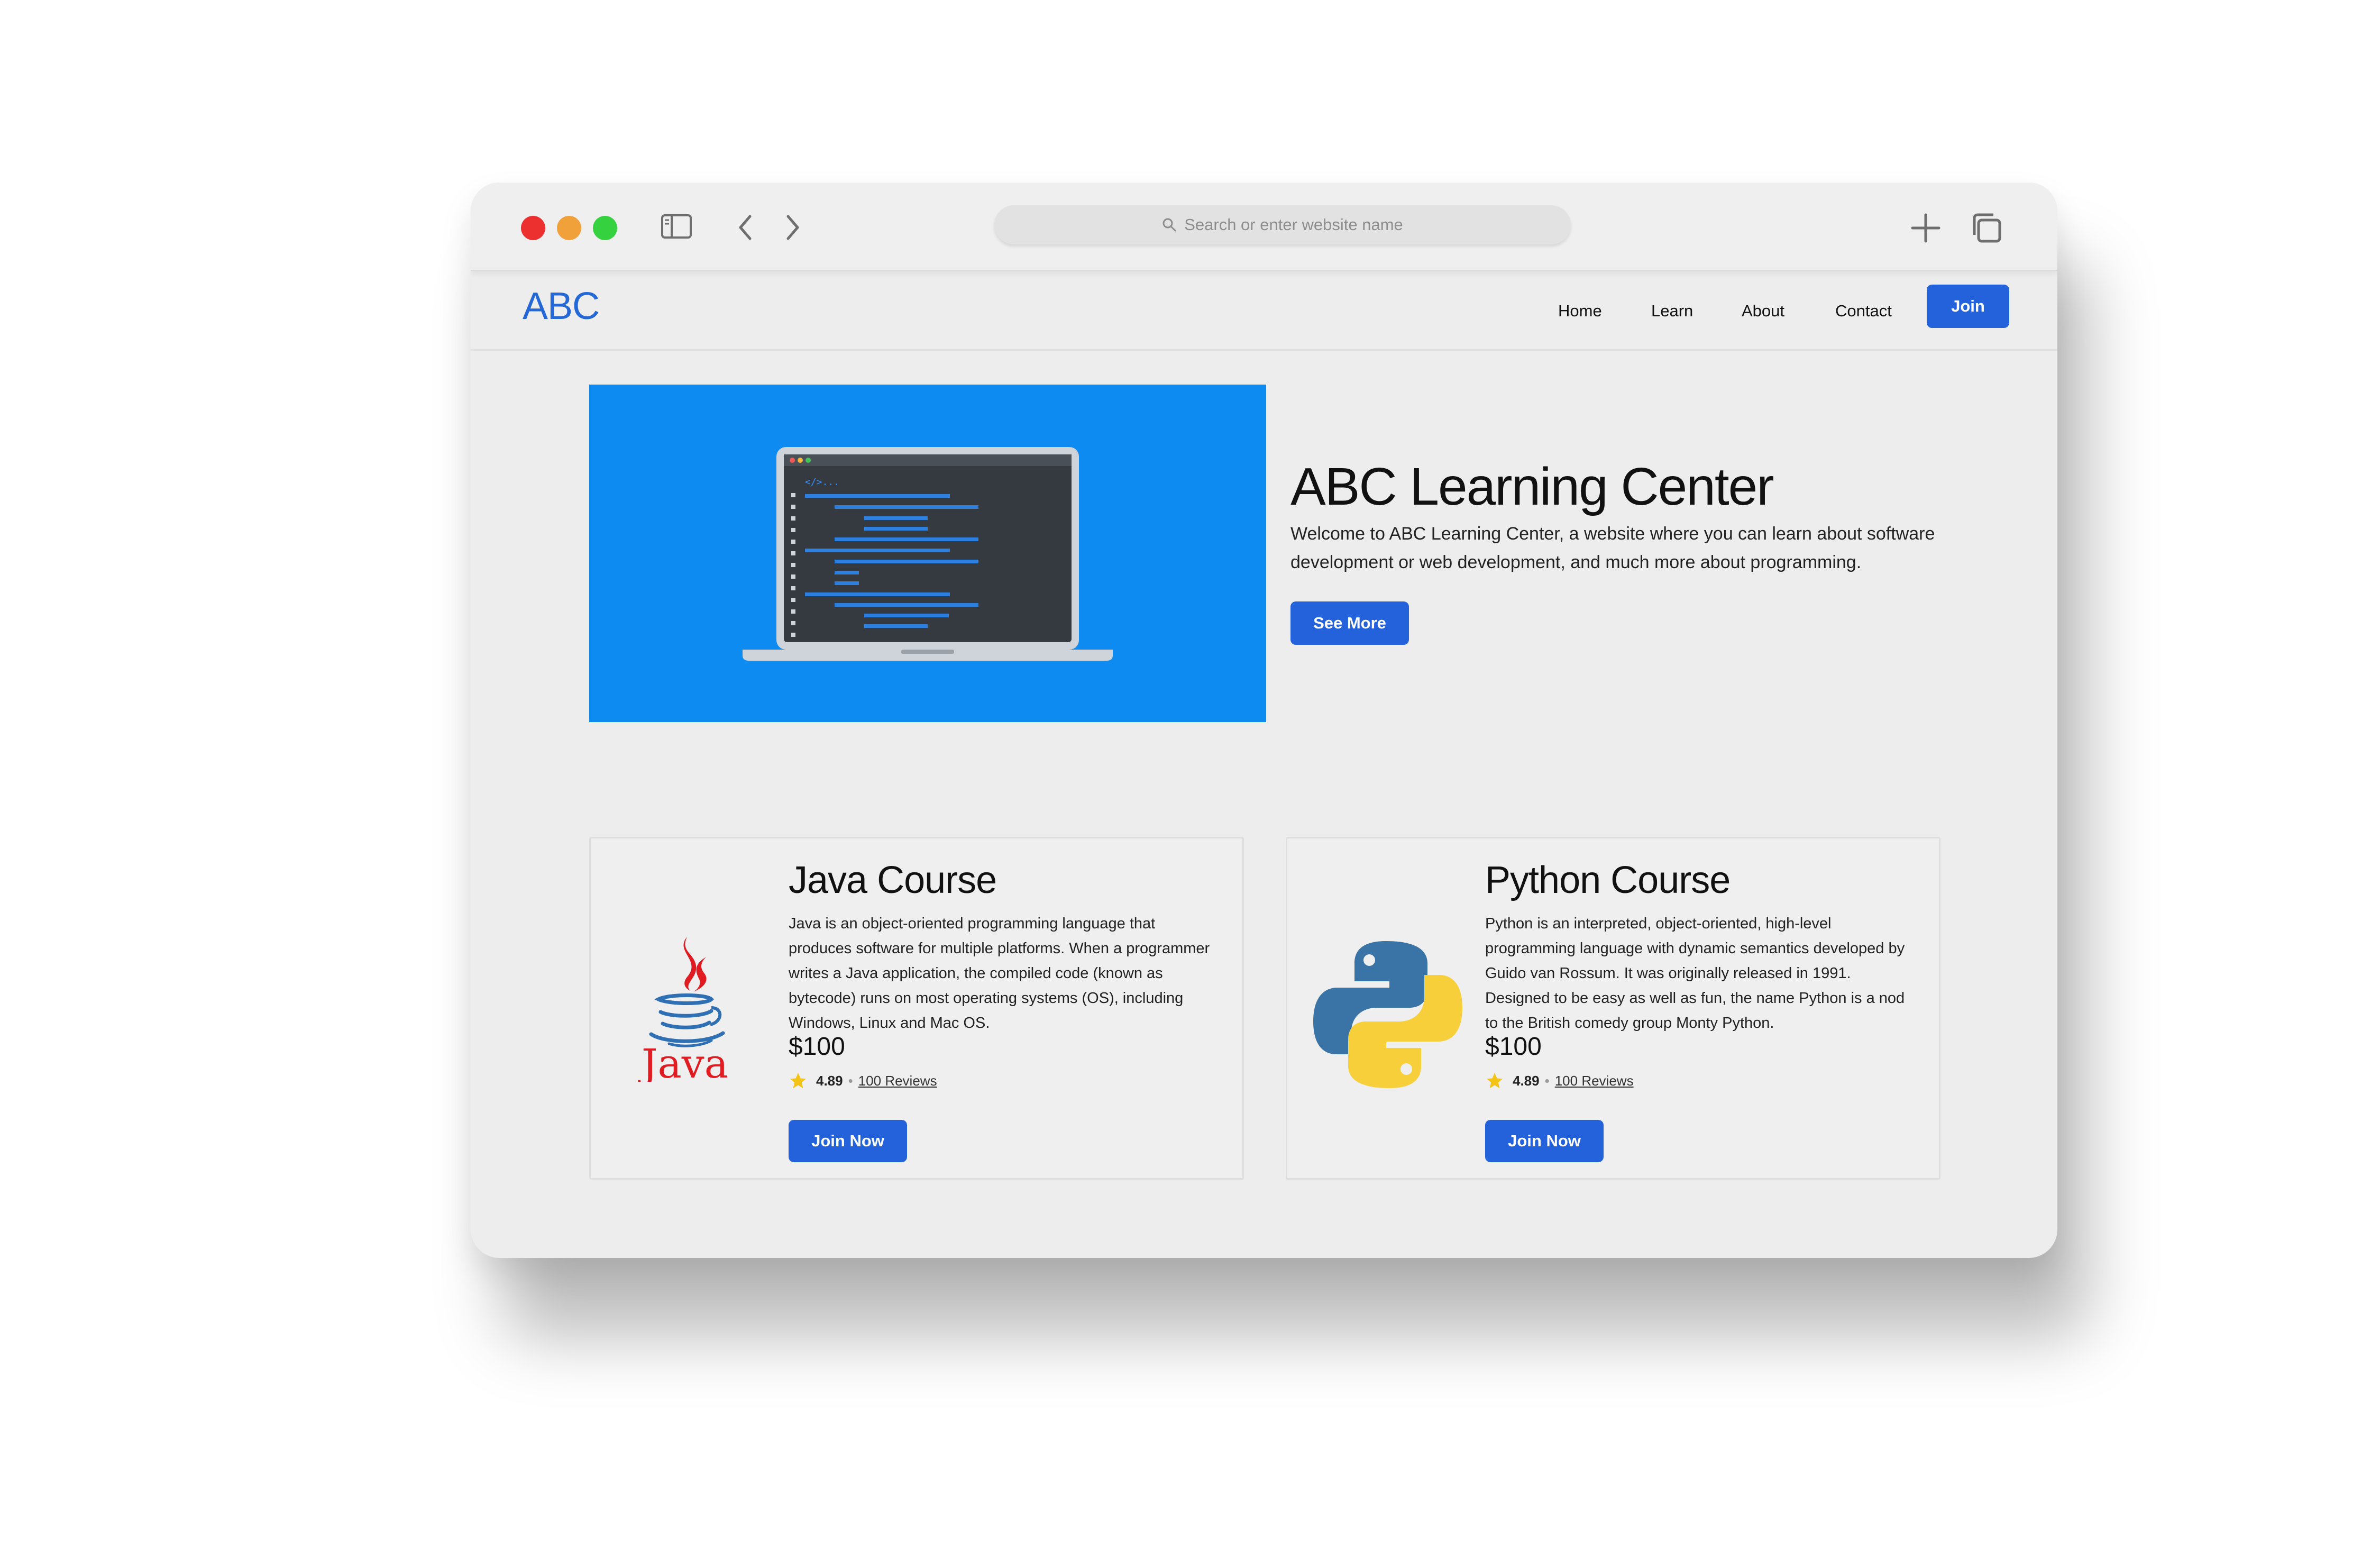 The width and height of the screenshot is (2380, 1560). What do you see at coordinates (1925, 228) in the screenshot?
I see `new-tab-plus-icon` at bounding box center [1925, 228].